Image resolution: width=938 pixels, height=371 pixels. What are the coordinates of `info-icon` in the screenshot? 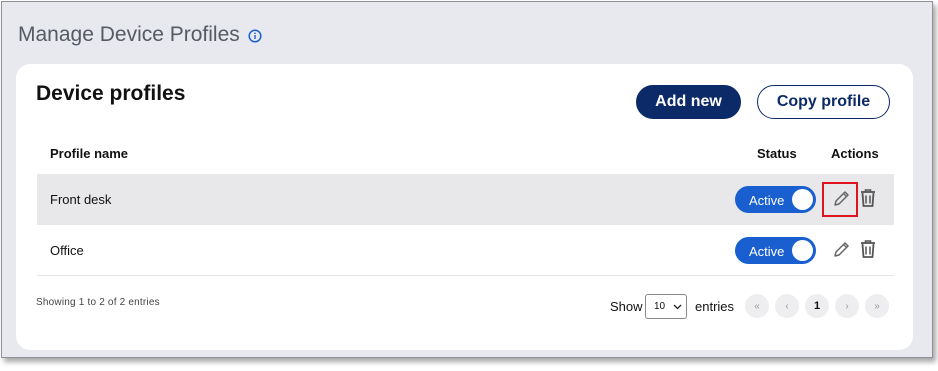 It's located at (255, 36).